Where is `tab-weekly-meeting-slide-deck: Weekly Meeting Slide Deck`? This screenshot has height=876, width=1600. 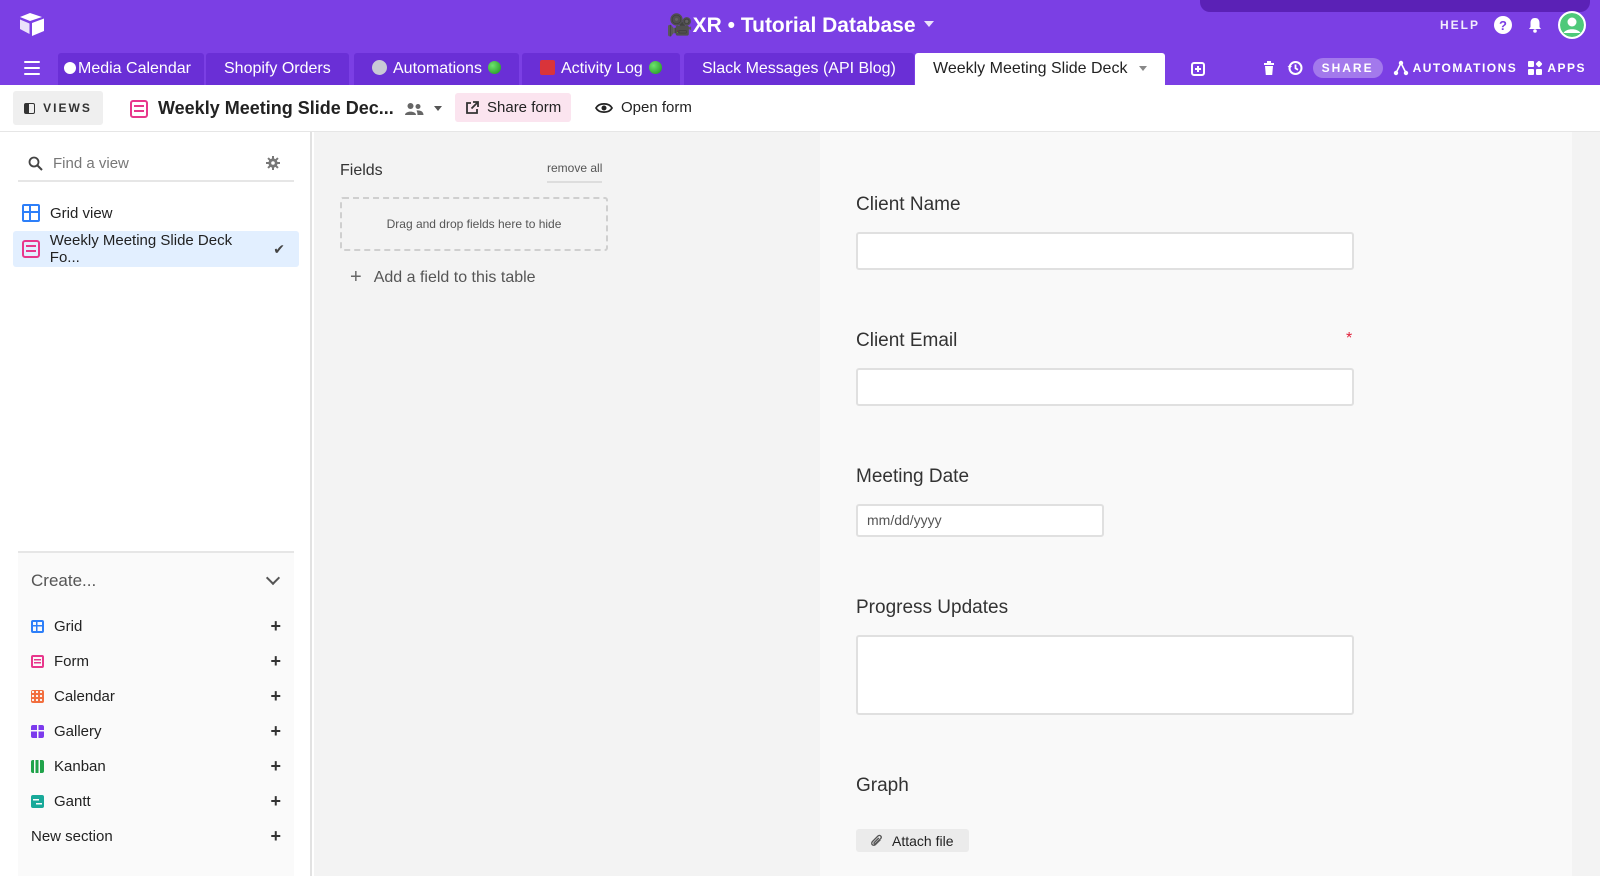
tab-weekly-meeting-slide-deck: Weekly Meeting Slide Deck is located at coordinates (1040, 69).